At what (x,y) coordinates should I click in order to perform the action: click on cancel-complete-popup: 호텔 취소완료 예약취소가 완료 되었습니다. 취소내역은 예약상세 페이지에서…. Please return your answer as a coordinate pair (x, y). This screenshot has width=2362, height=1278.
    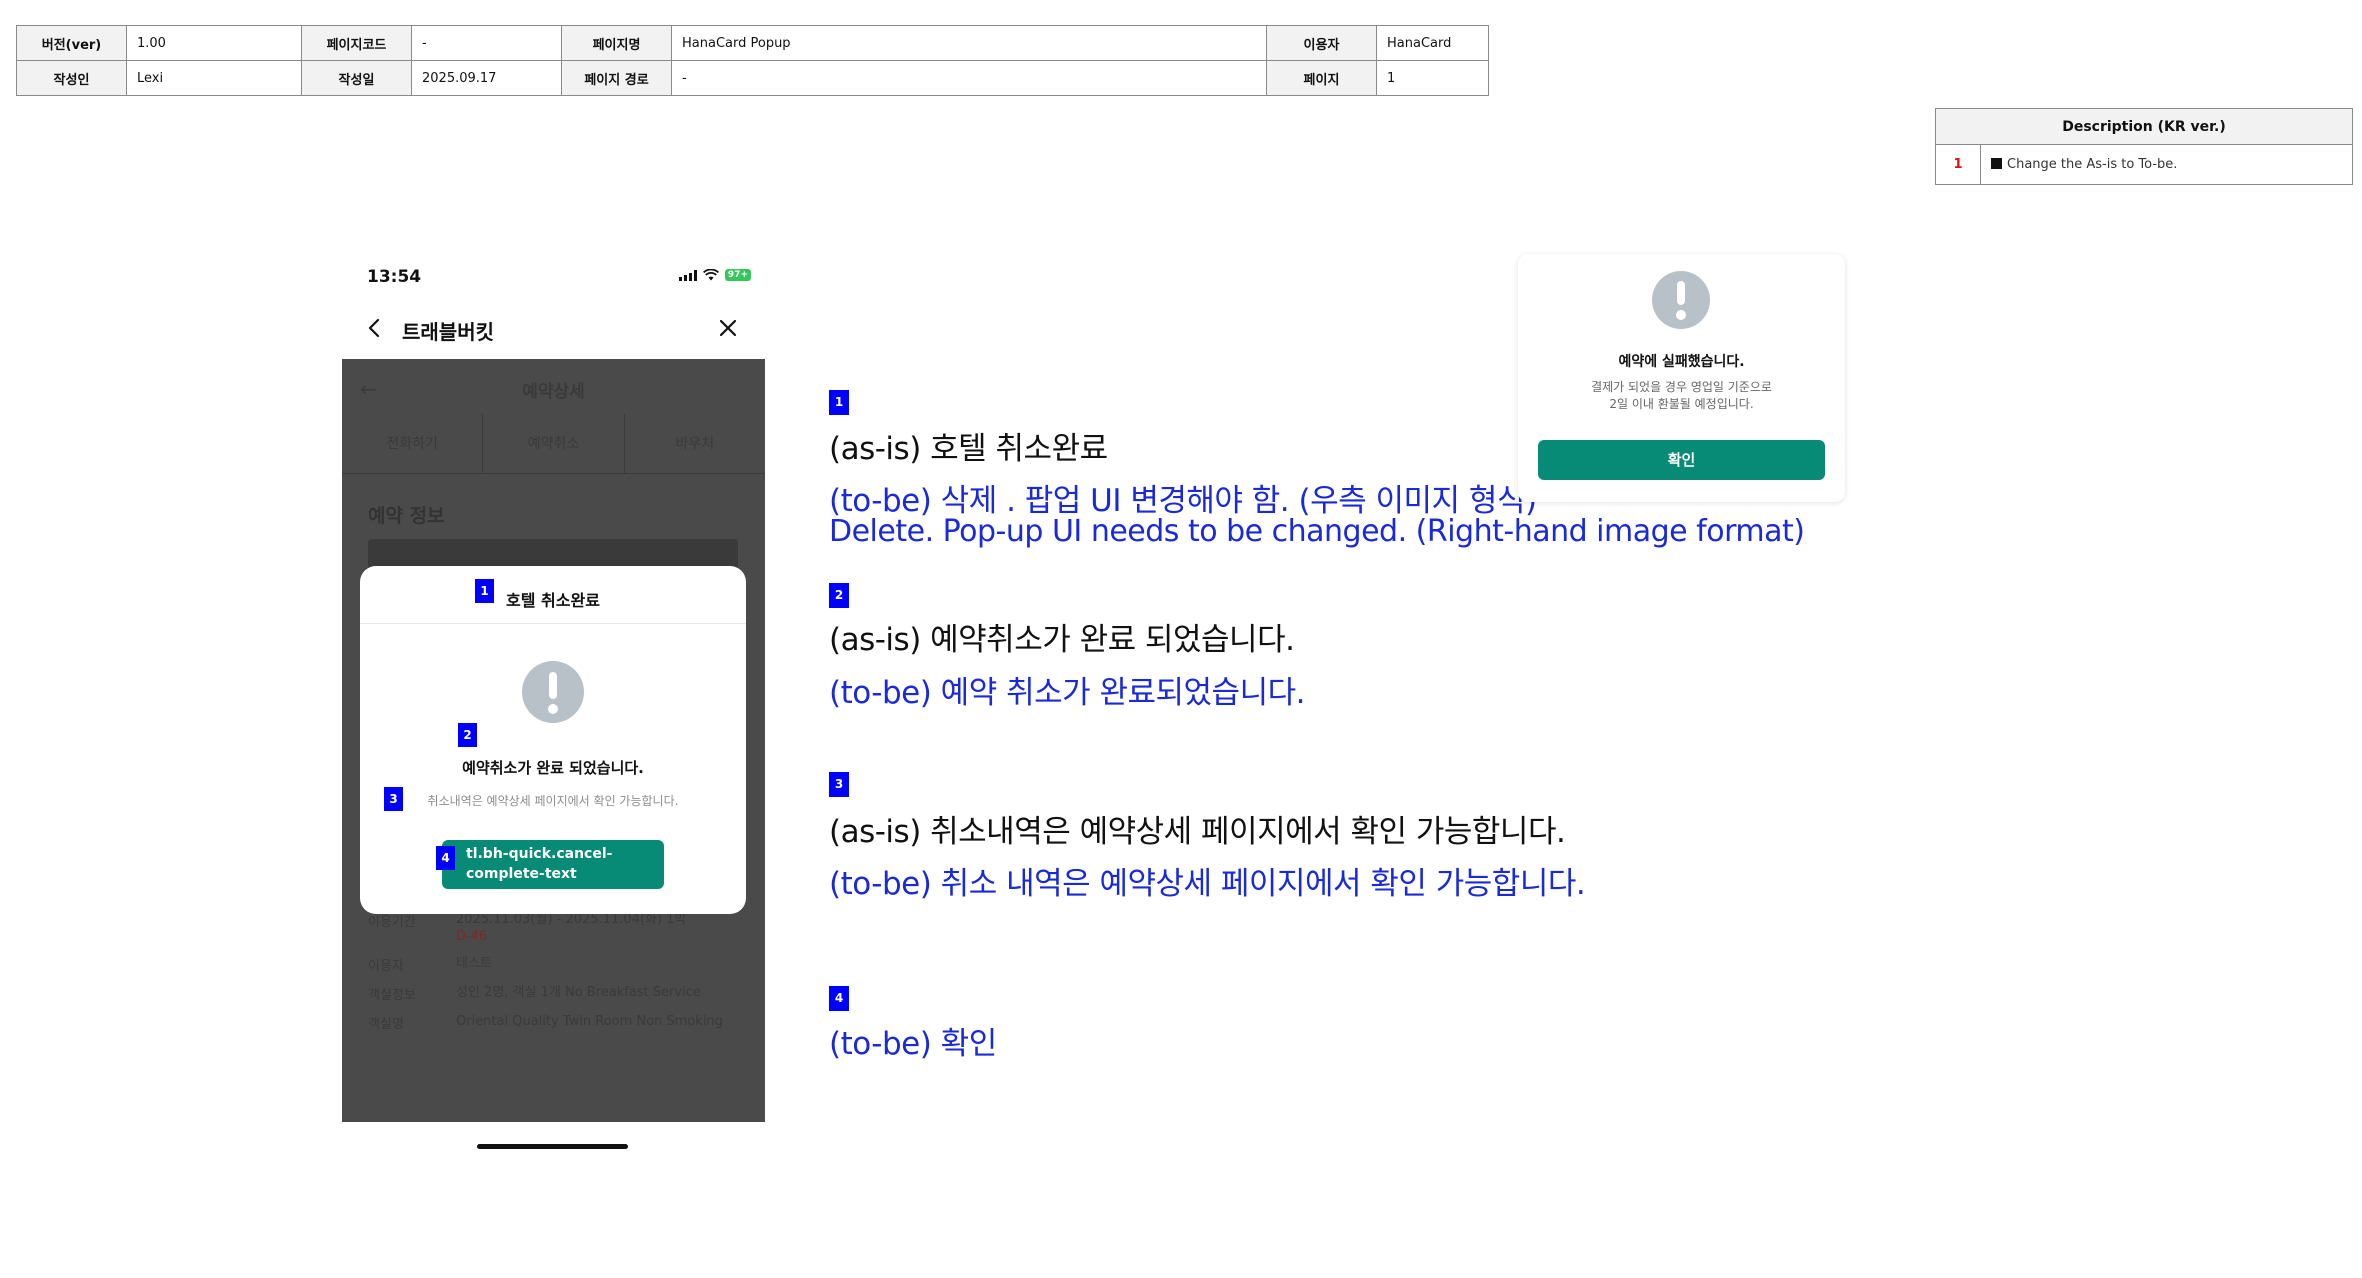
    Looking at the image, I should click on (553, 740).